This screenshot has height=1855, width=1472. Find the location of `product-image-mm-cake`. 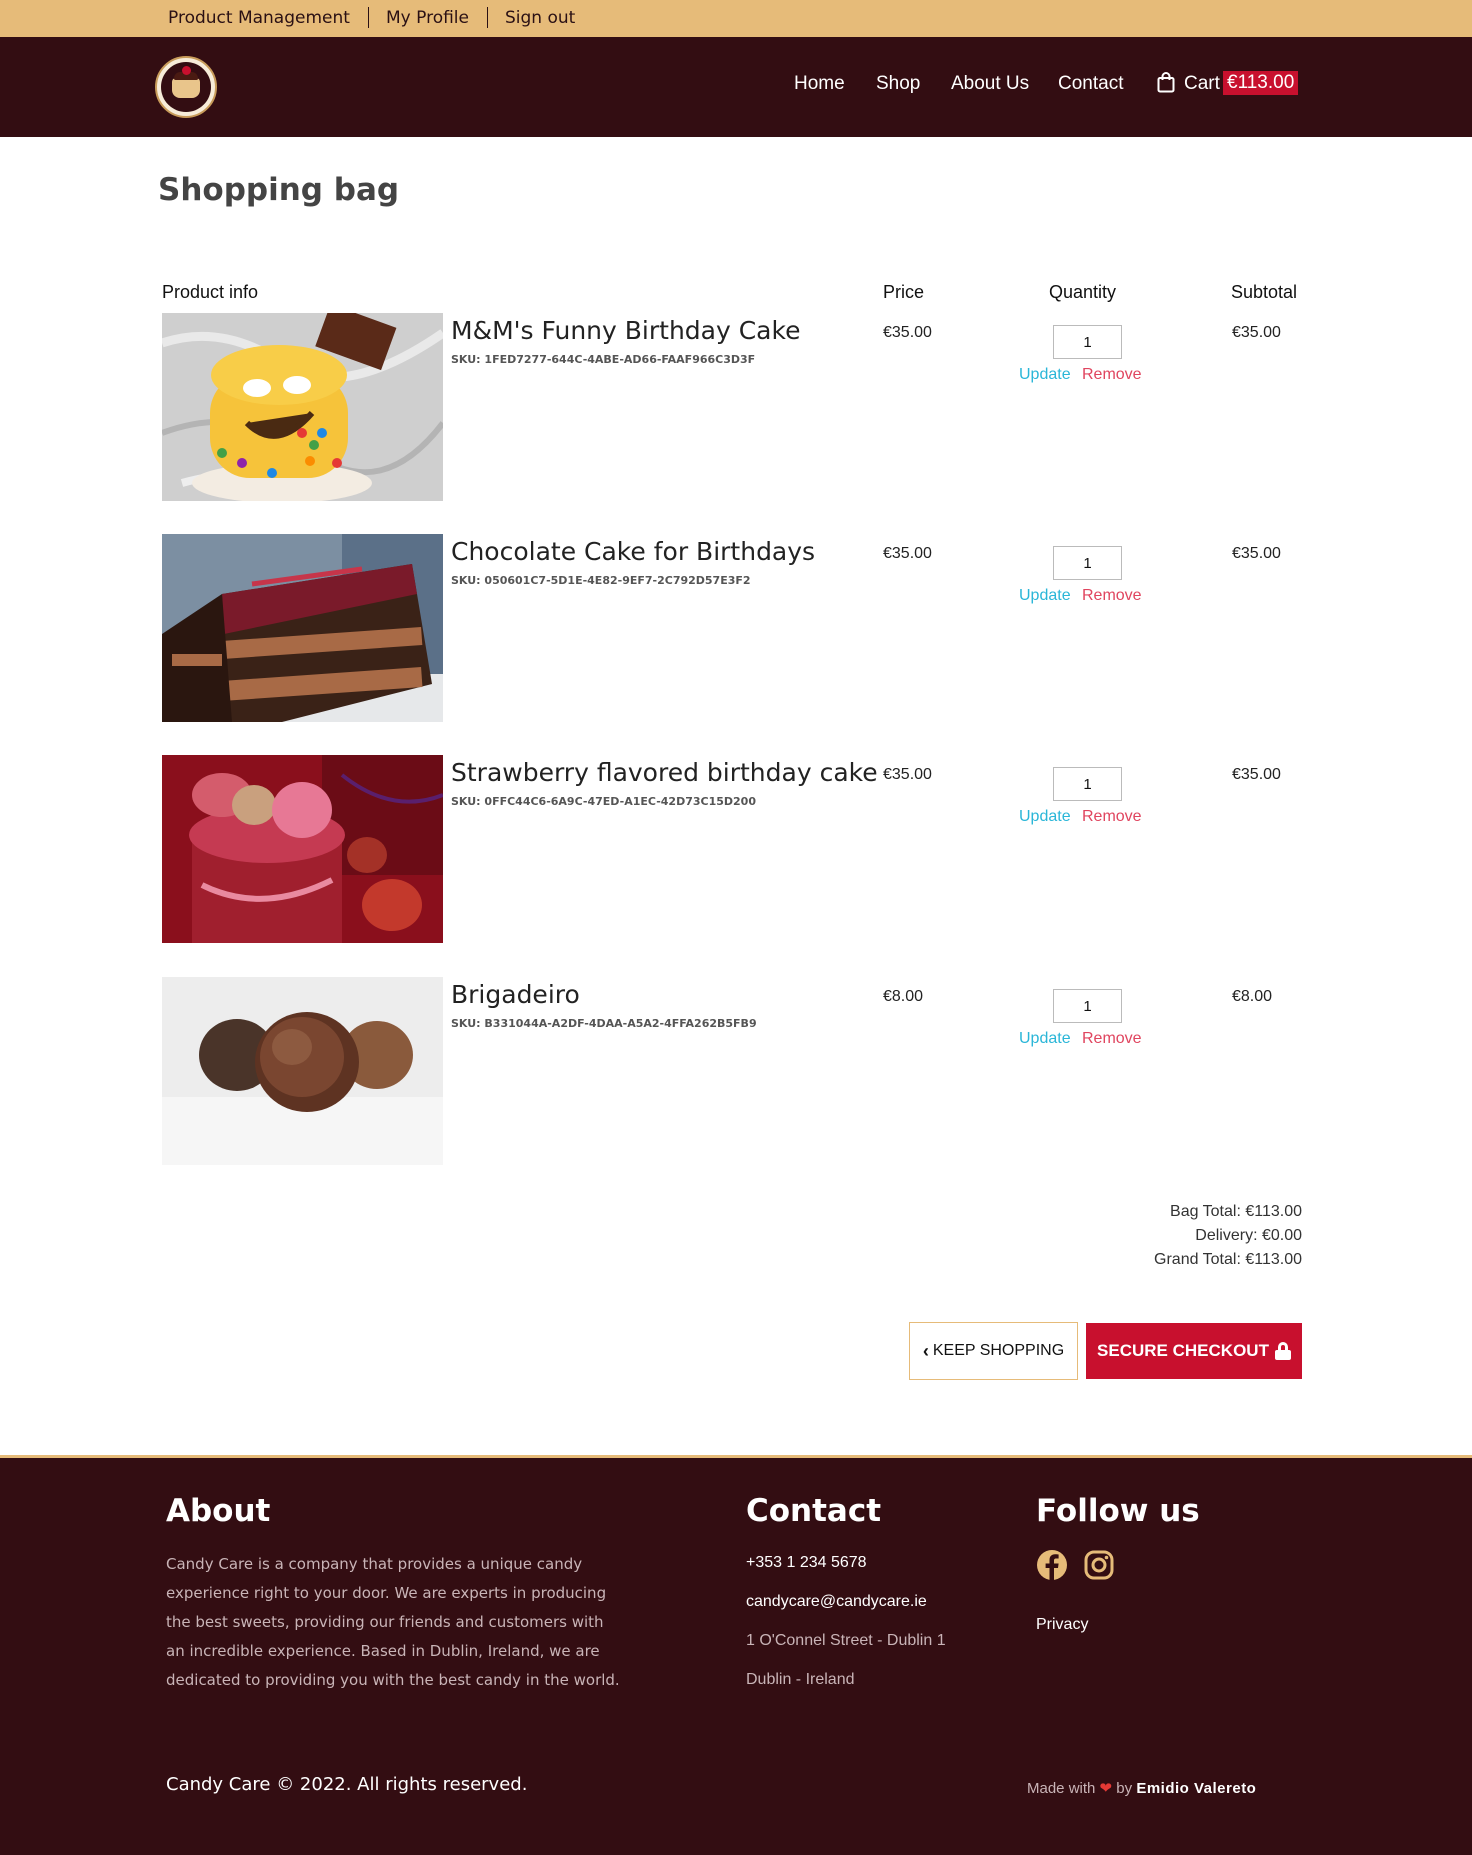

product-image-mm-cake is located at coordinates (302, 407).